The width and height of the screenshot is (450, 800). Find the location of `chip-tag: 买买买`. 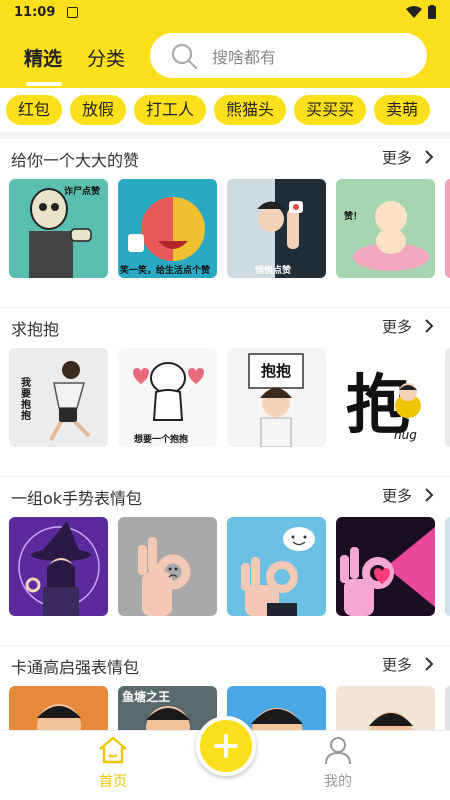

chip-tag: 买买买 is located at coordinates (330, 110).